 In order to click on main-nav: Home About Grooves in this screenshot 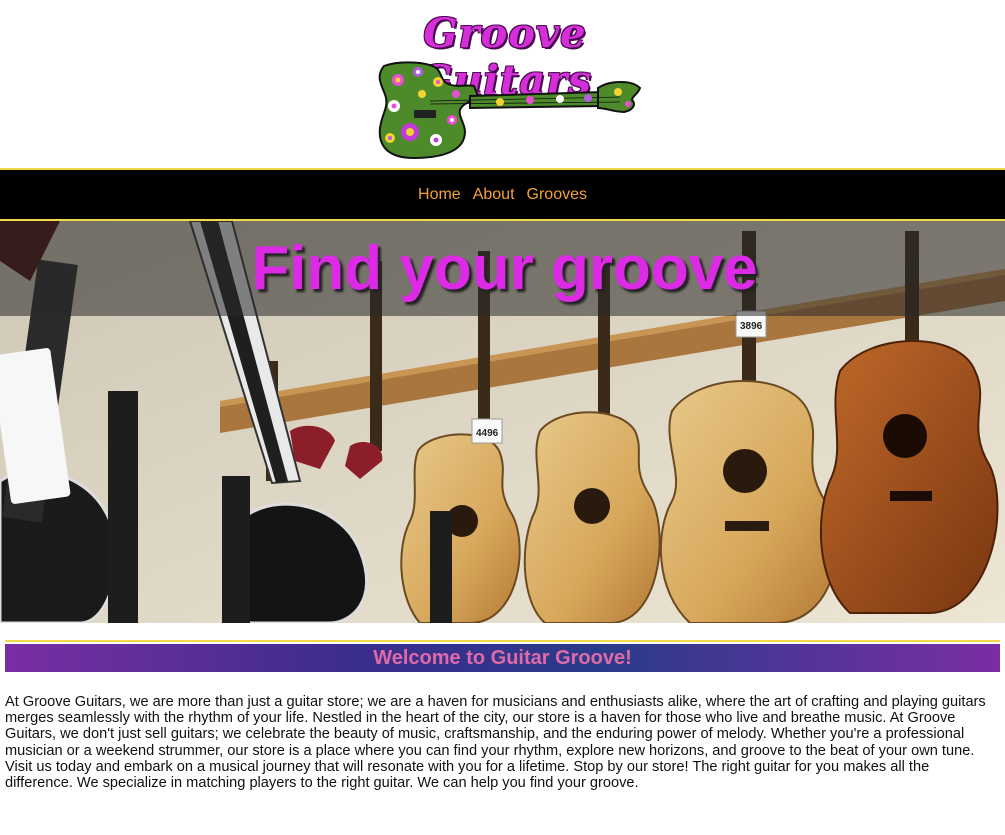, I will do `click(502, 194)`.